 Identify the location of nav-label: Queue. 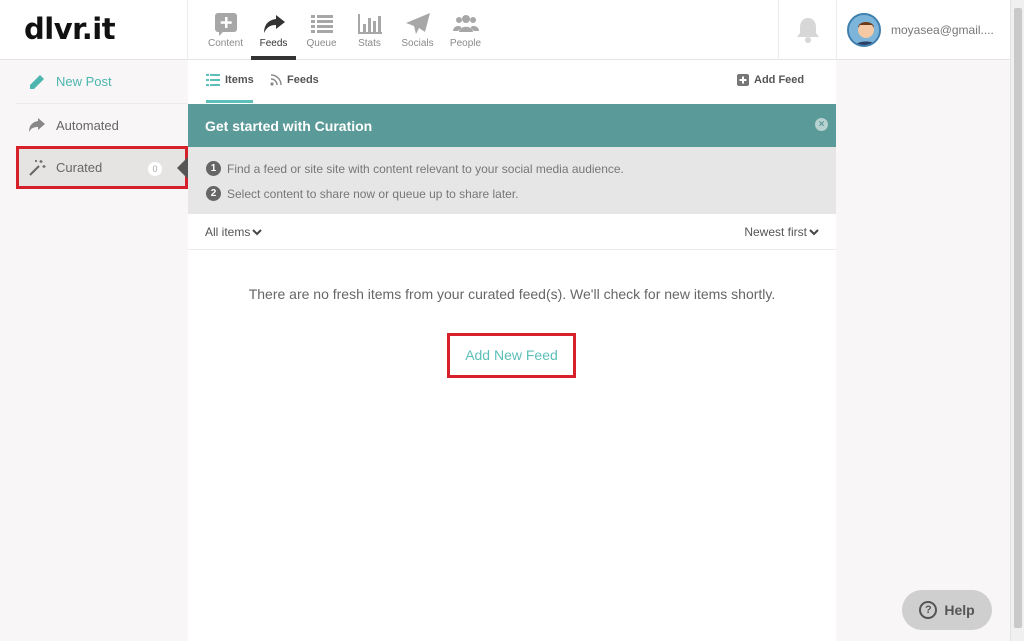
(321, 43).